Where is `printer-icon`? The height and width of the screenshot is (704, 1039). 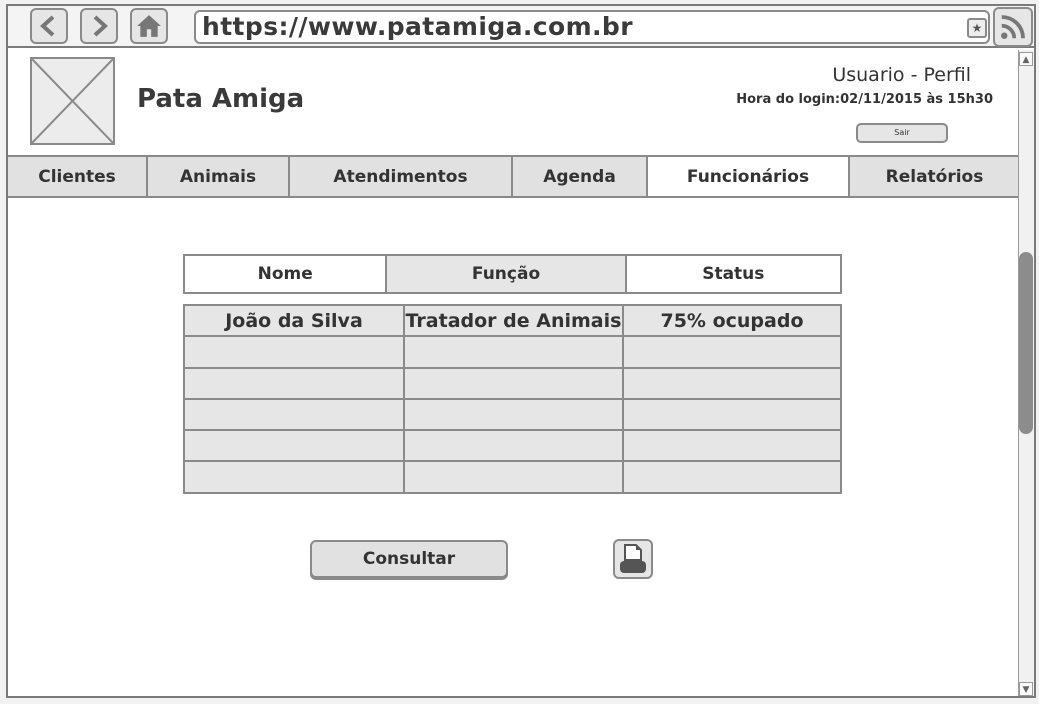
printer-icon is located at coordinates (633, 558).